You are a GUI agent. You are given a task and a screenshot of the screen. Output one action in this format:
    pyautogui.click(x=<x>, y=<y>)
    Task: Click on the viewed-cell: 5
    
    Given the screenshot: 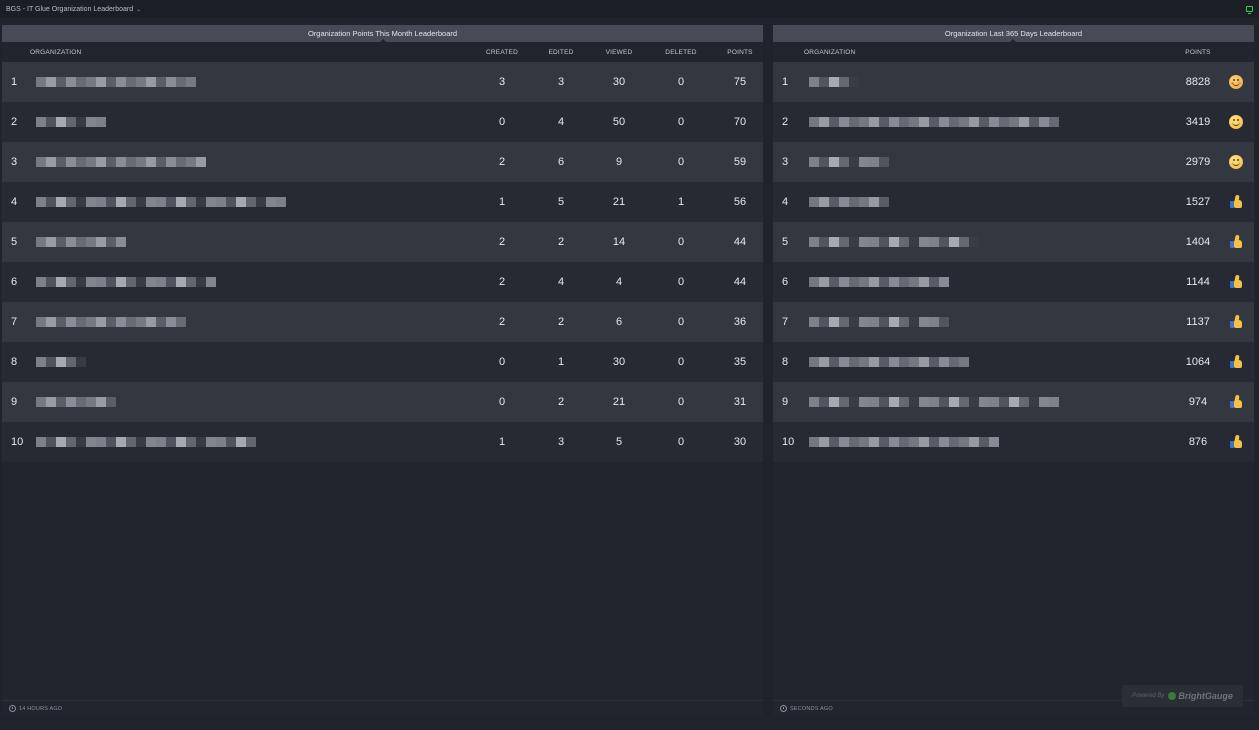 What is the action you would take?
    pyautogui.click(x=619, y=442)
    